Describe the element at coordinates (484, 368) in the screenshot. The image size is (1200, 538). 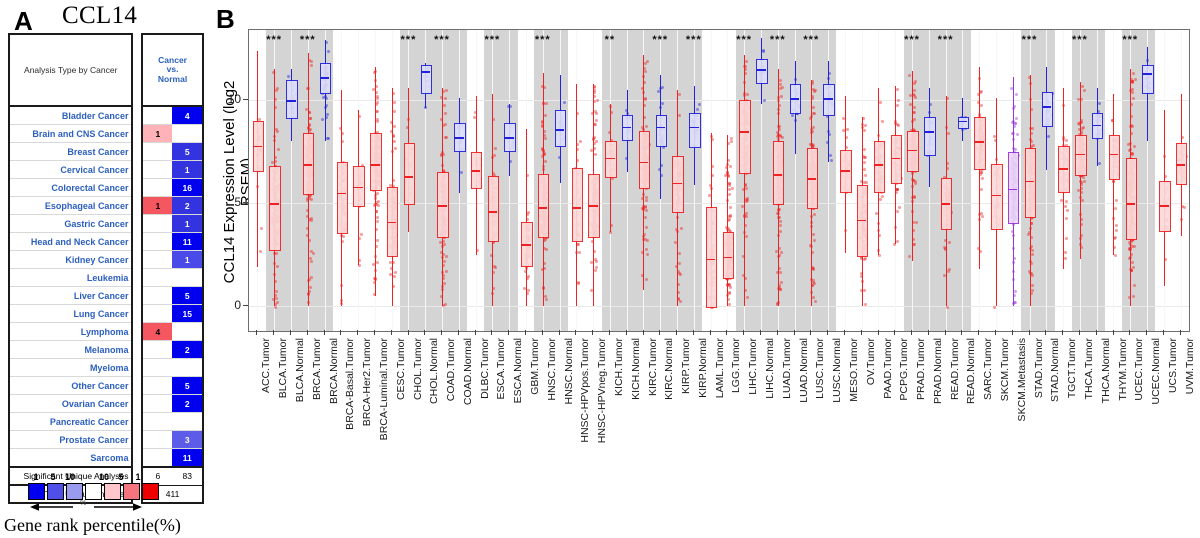
I see `x-tick-label: DLBC.Tumor` at that location.